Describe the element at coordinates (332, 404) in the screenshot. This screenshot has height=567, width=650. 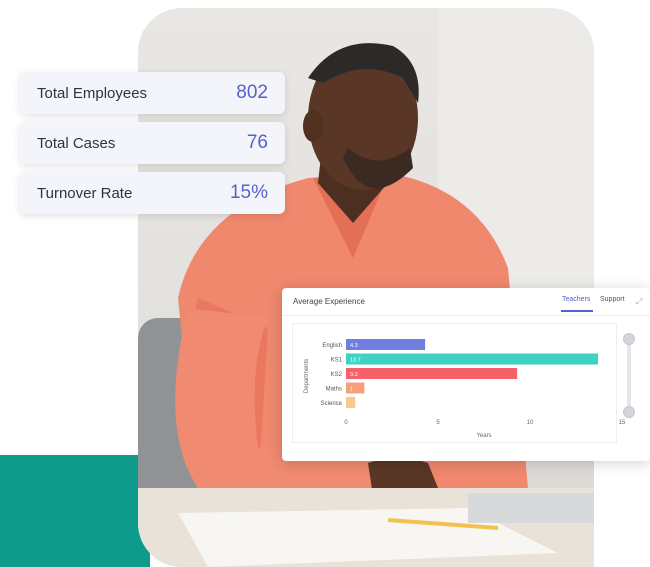
I see `category-label: Science` at that location.